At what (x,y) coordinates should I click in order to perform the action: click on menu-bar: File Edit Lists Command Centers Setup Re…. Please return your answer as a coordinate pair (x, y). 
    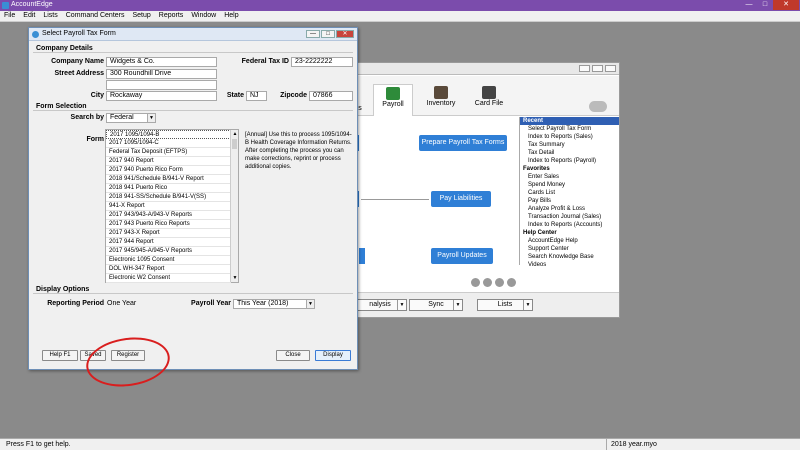
    Looking at the image, I should click on (400, 16).